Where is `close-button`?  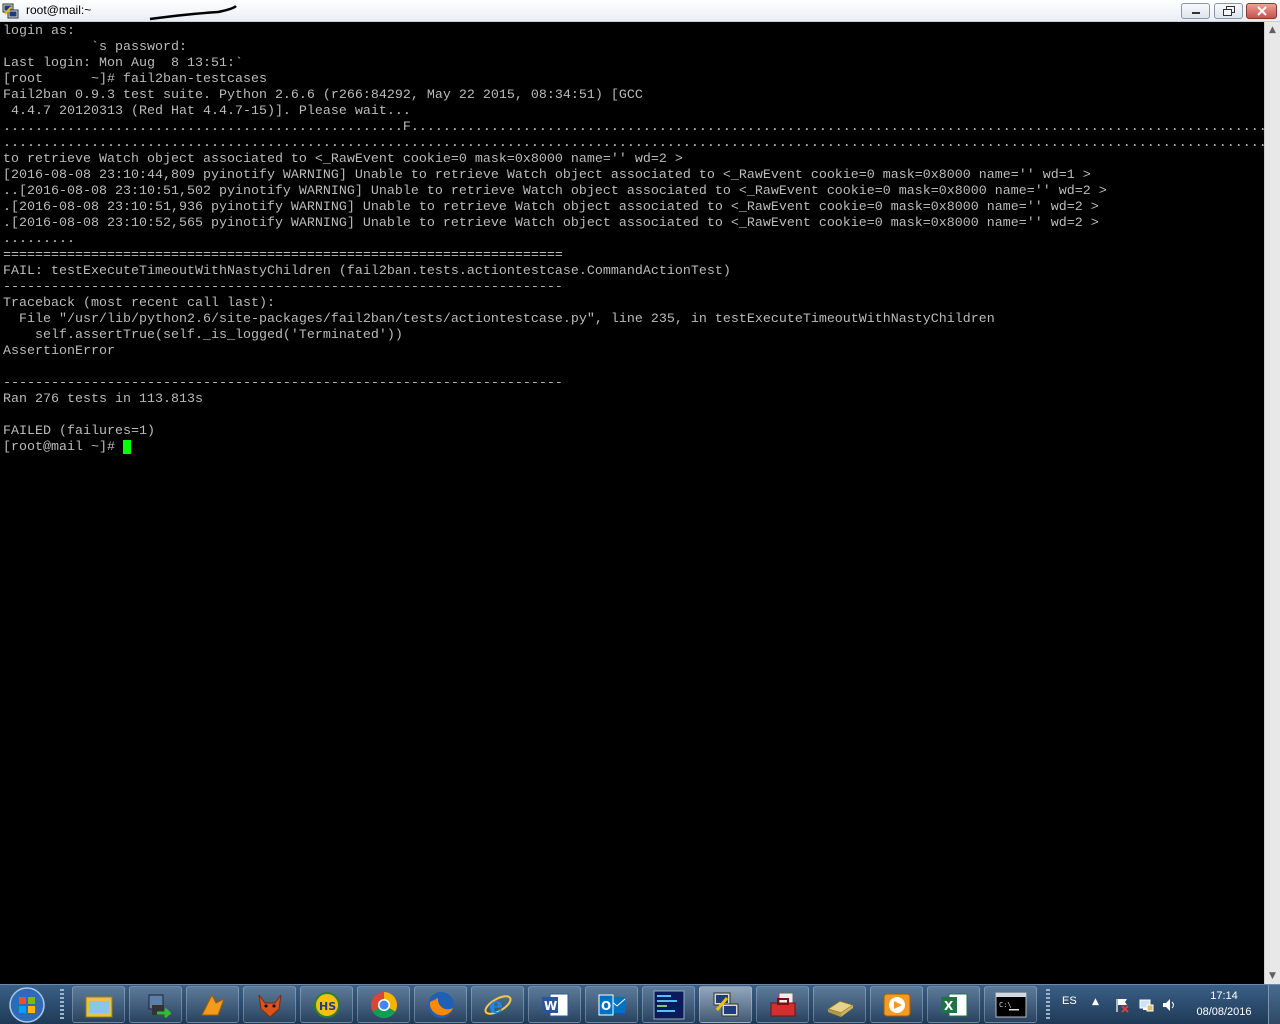 close-button is located at coordinates (1261, 11).